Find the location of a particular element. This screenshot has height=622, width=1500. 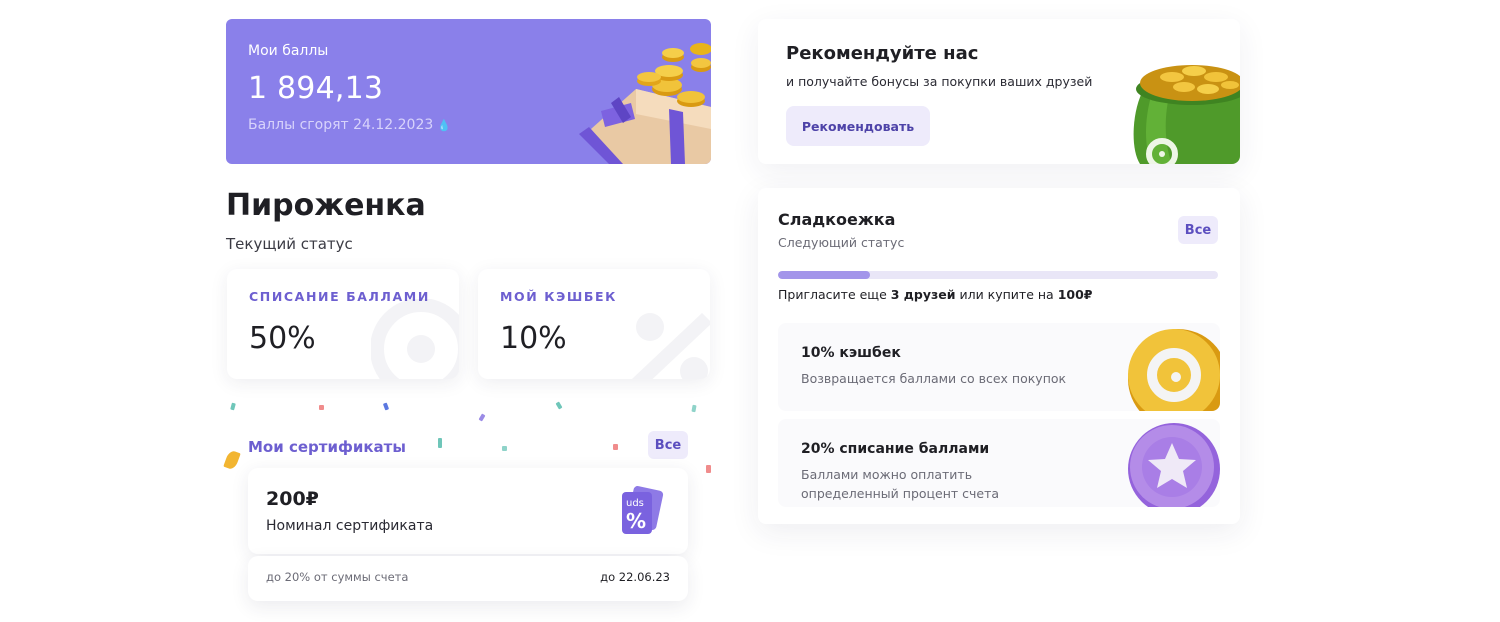

referral-title: Рекомендуйте нас is located at coordinates (882, 53).